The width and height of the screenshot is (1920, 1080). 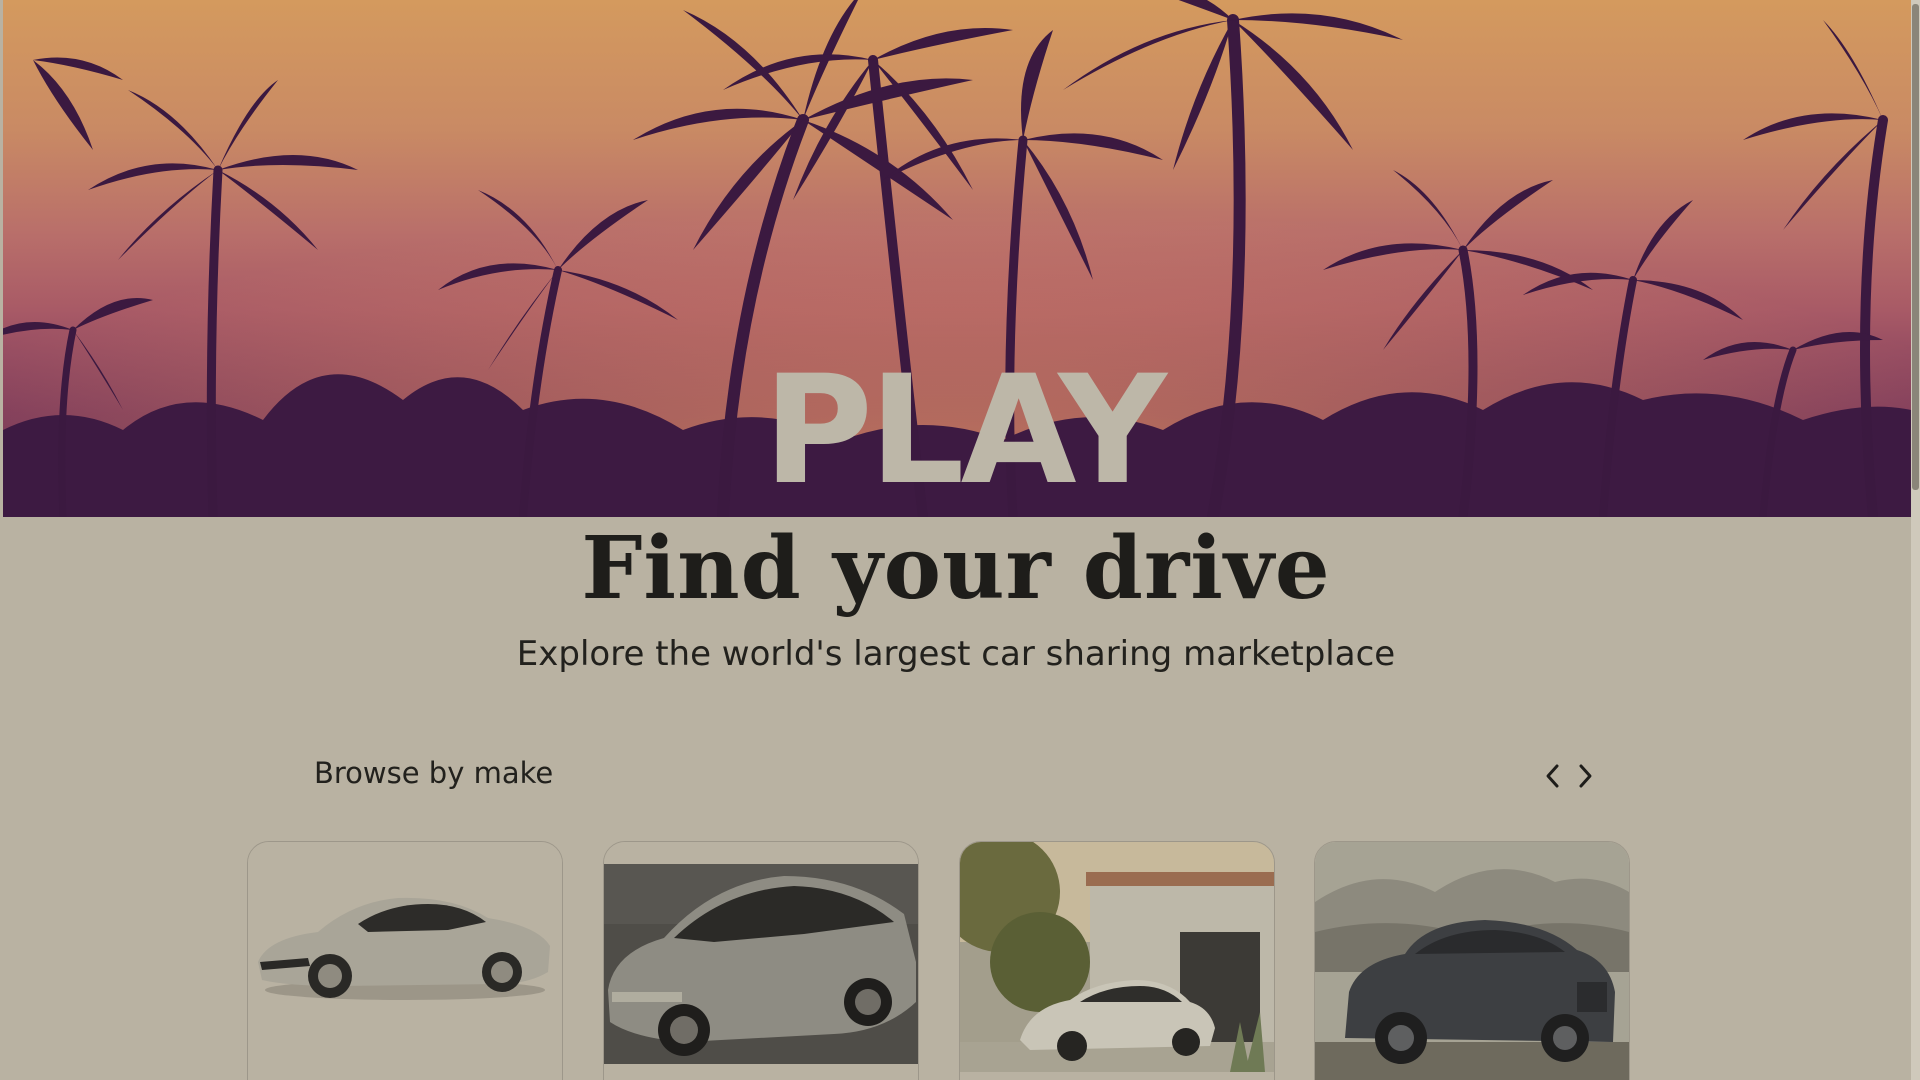 I want to click on chevron-left-icon, so click(x=1552, y=776).